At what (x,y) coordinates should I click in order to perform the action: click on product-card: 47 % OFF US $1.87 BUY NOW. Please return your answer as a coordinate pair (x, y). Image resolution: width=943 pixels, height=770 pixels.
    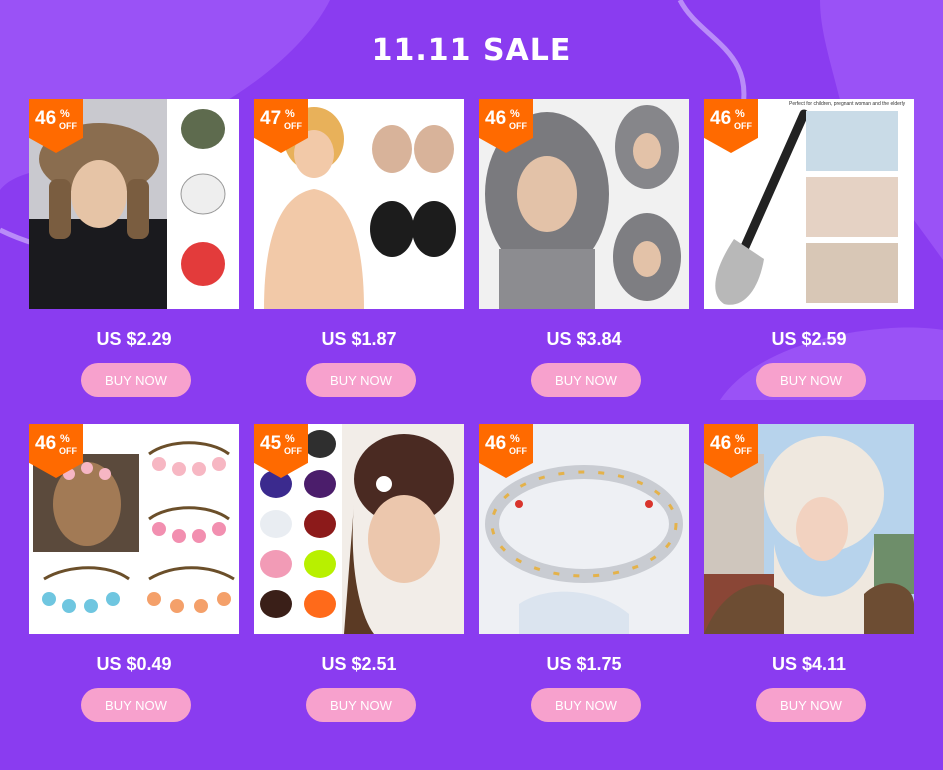
    Looking at the image, I should click on (359, 249).